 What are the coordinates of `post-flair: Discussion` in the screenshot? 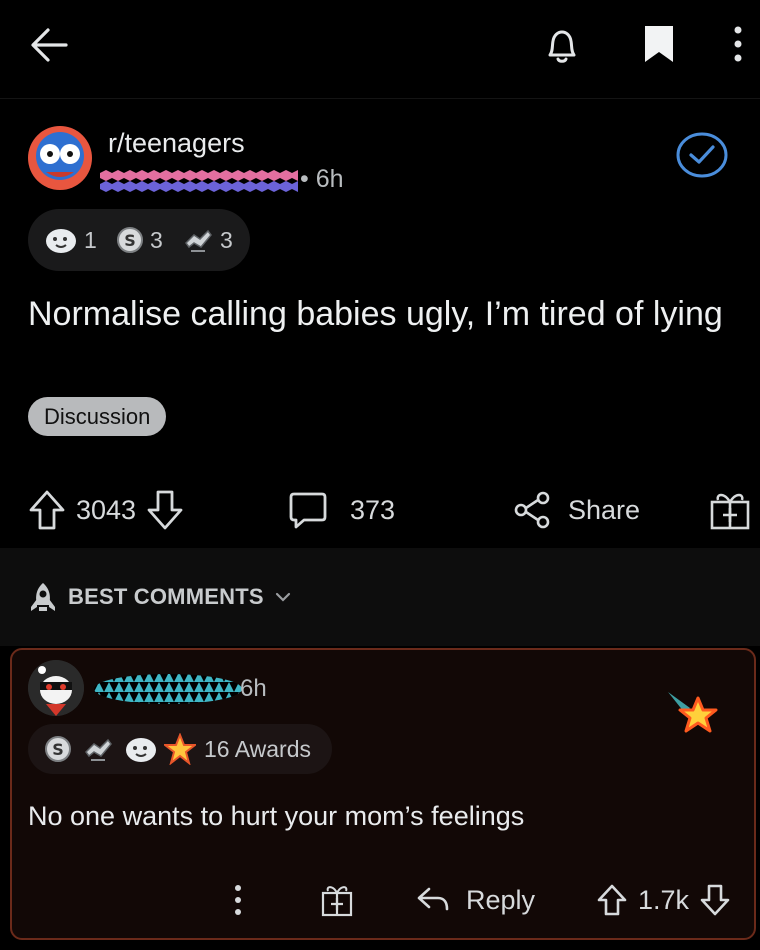 It's located at (97, 416).